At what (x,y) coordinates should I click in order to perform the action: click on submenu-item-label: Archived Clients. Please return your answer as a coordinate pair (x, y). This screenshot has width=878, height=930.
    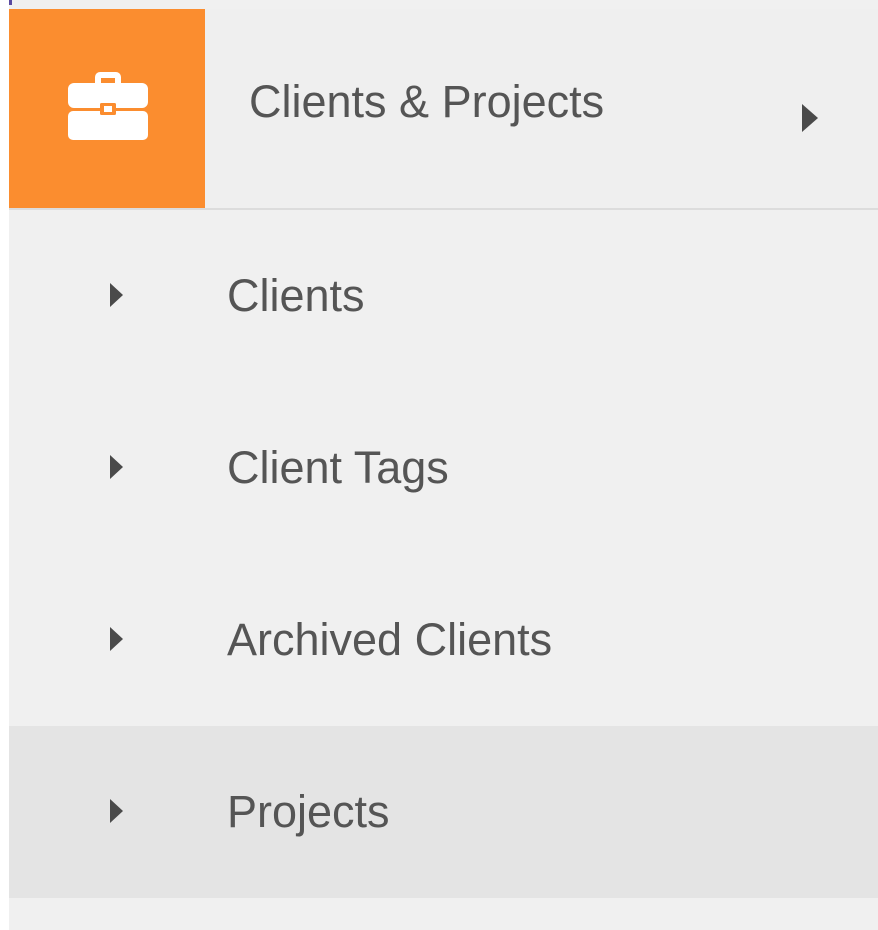
    Looking at the image, I should click on (390, 639).